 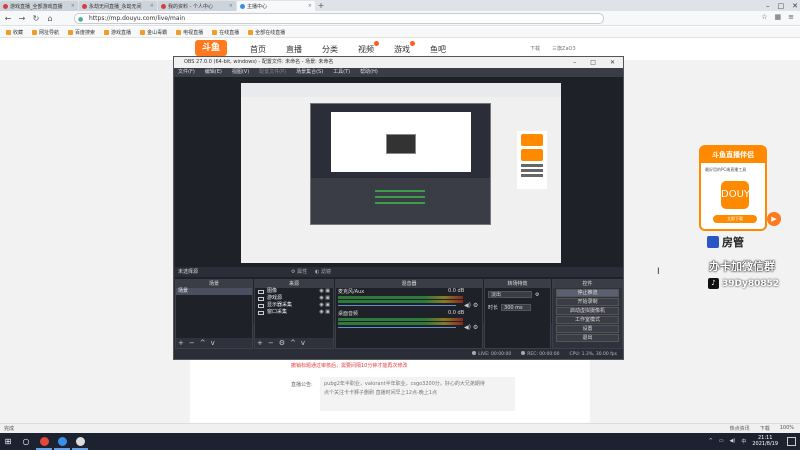 What do you see at coordinates (341, 72) in the screenshot?
I see `menu-tools: 工具(T)` at bounding box center [341, 72].